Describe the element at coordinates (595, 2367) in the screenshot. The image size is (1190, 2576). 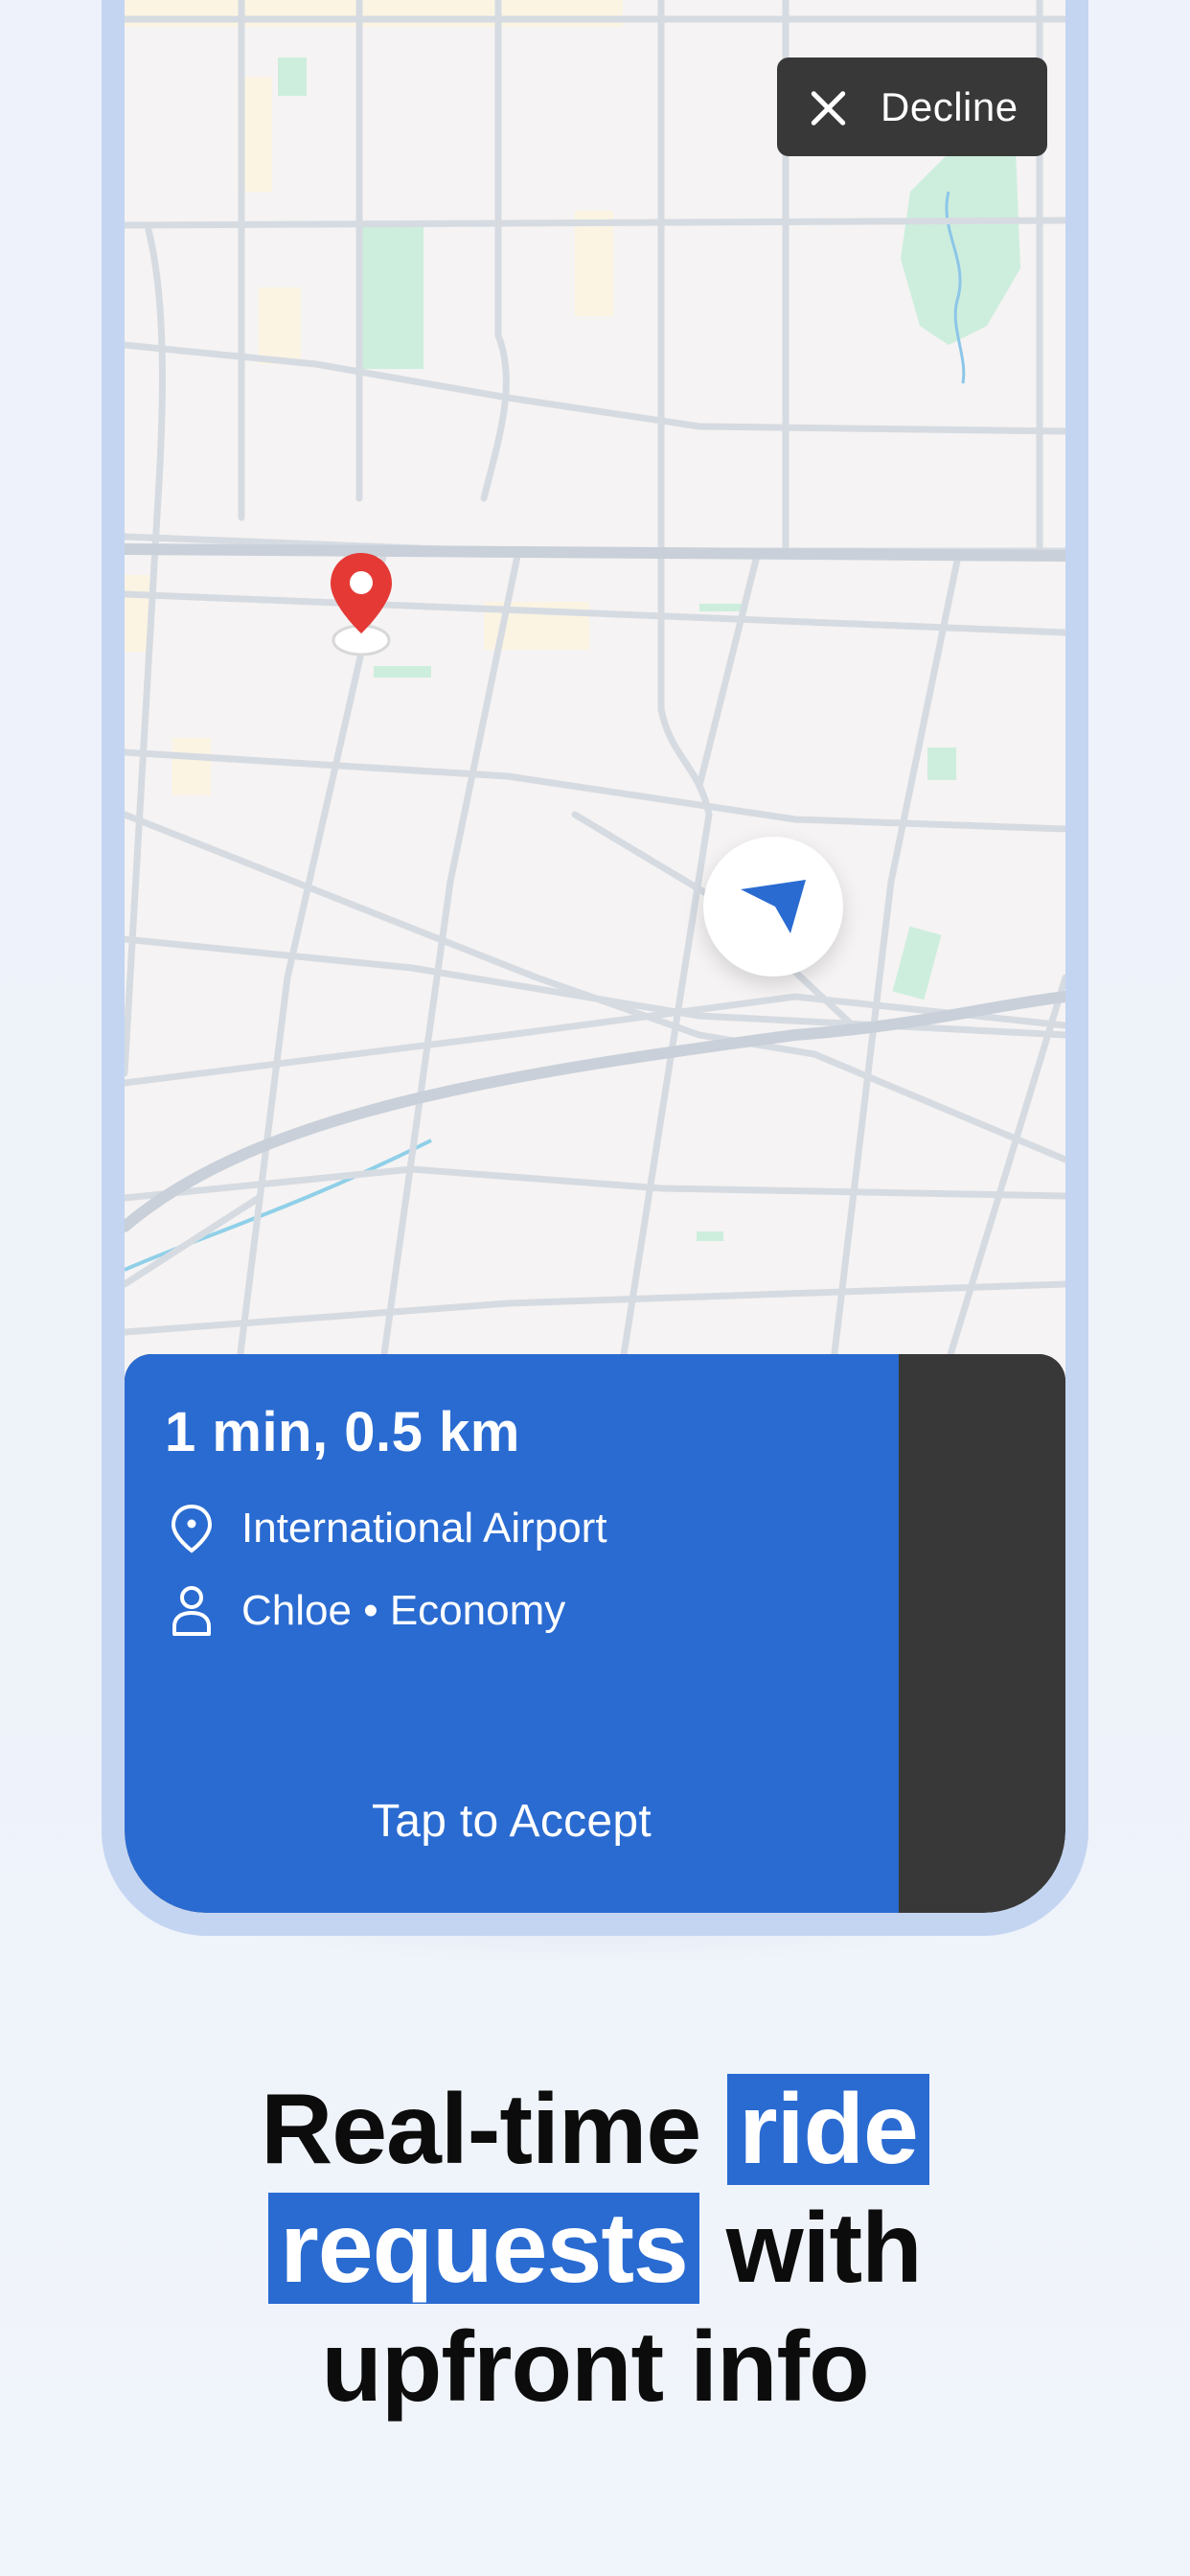
I see `headline-line-3: upfront info` at that location.